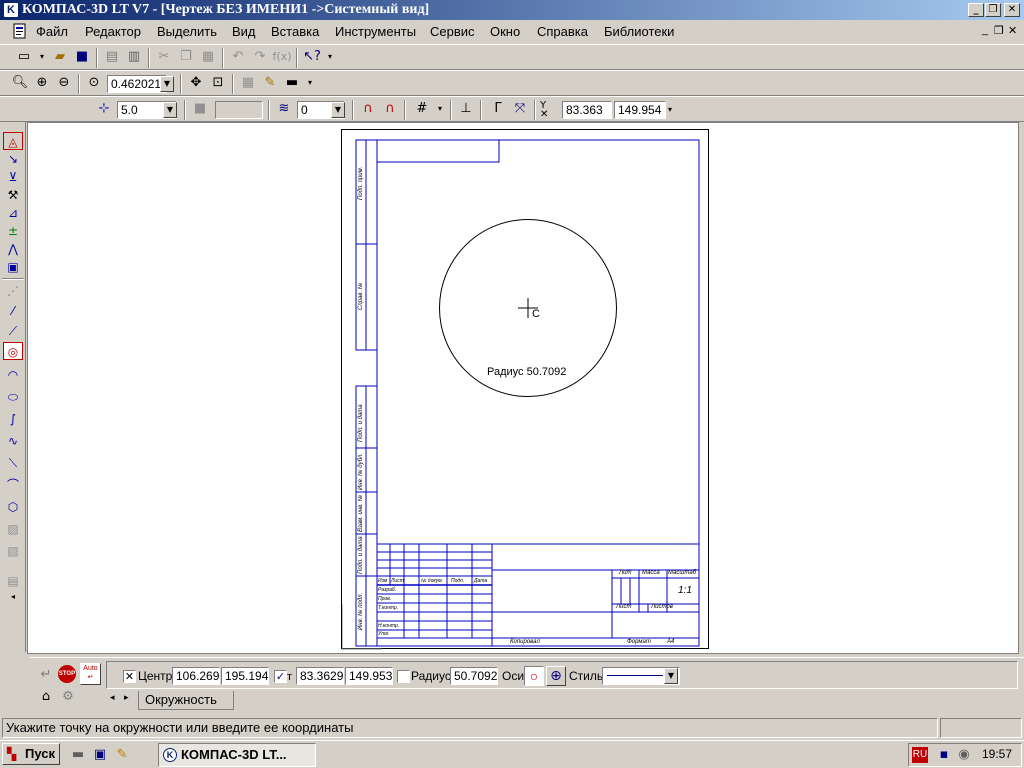  Describe the element at coordinates (13, 213) in the screenshot. I see `parametrization-panel-icon: ⊿` at that location.